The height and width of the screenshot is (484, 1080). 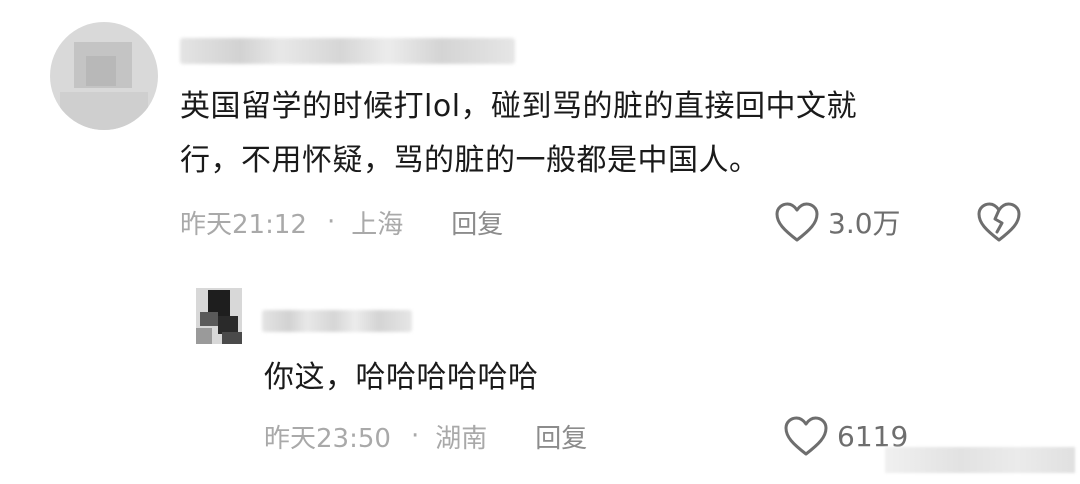 I want to click on comment-time: 昨天21:12, so click(x=243, y=224).